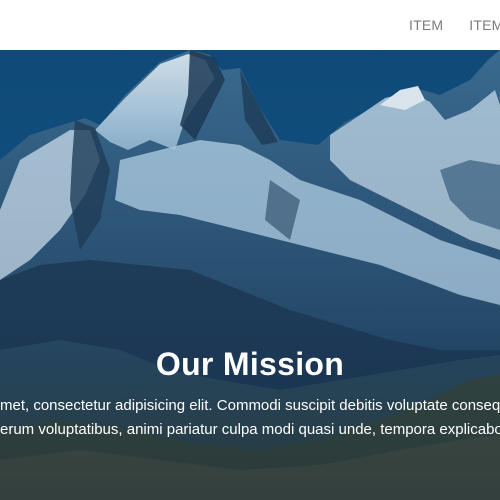  What do you see at coordinates (250, 364) in the screenshot?
I see `hero-title: Our Mission` at bounding box center [250, 364].